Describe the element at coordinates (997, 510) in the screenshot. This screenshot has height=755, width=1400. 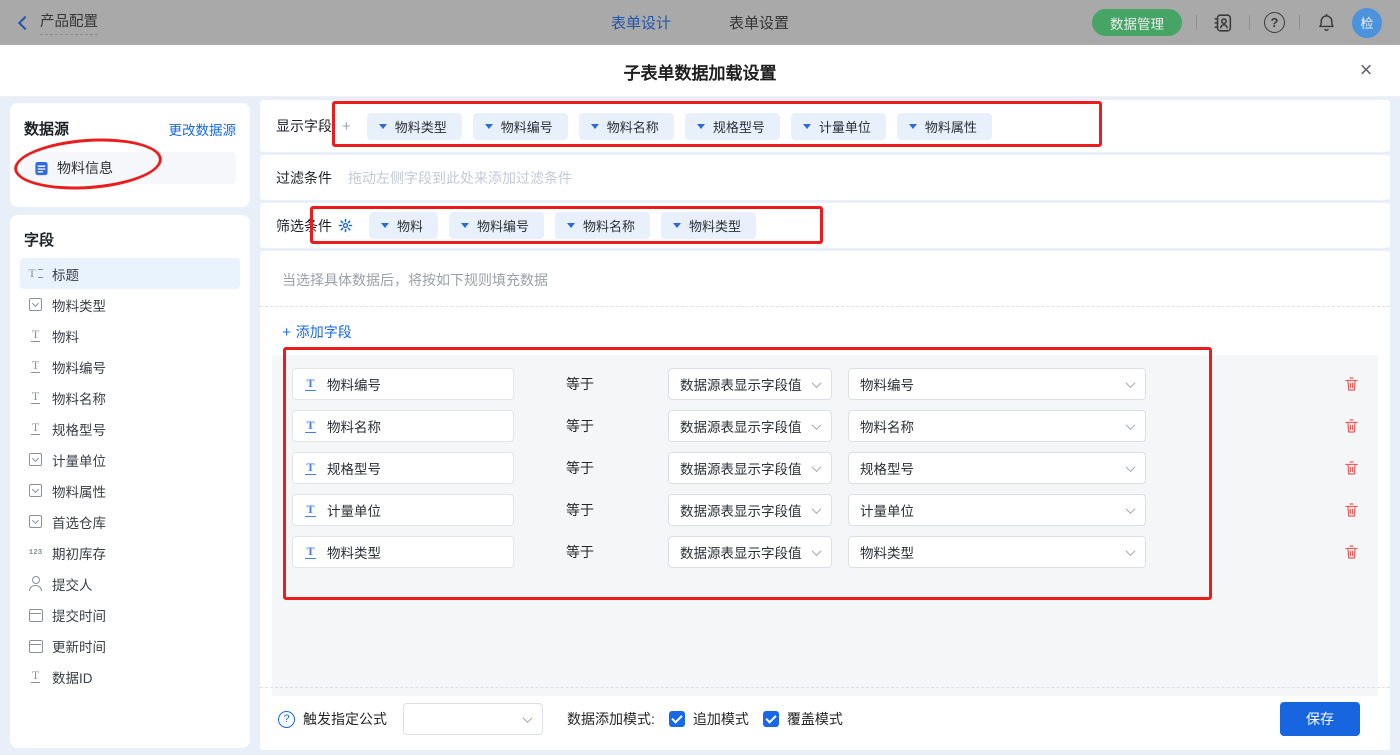
I see `source-field-dropdown: 计量单位` at that location.